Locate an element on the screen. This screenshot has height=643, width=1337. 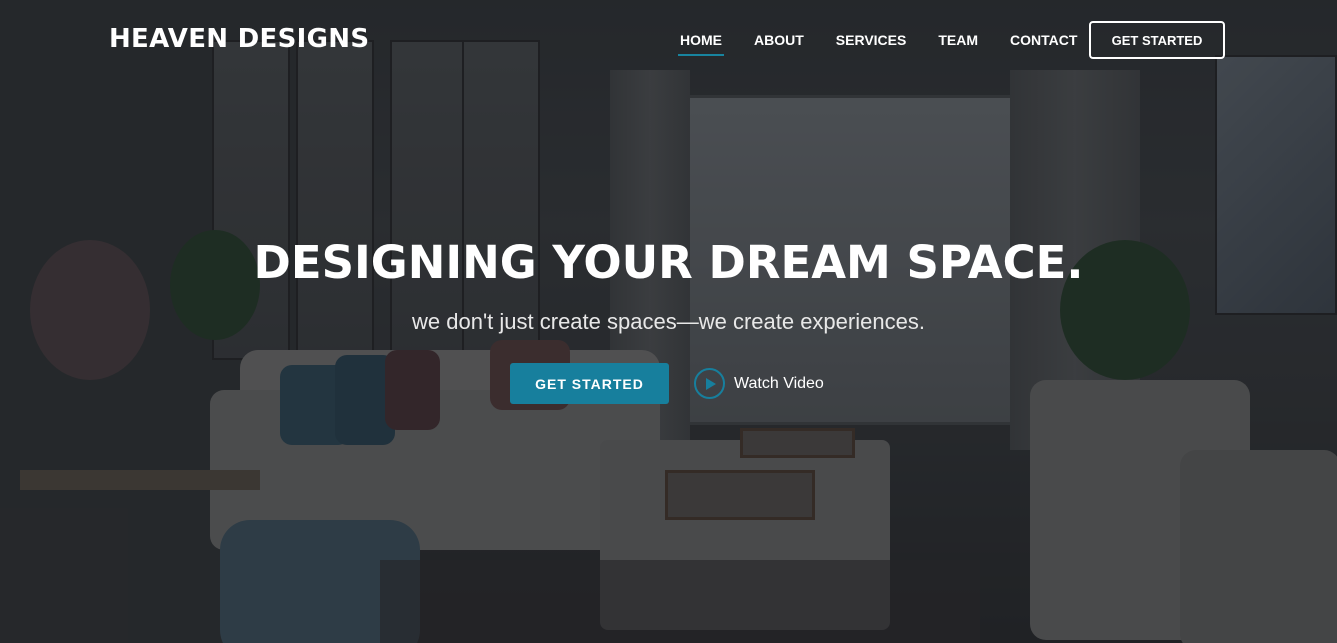
main-nav: HOME ABOUT SERVICES TEAM CONTACT is located at coordinates (878, 42).